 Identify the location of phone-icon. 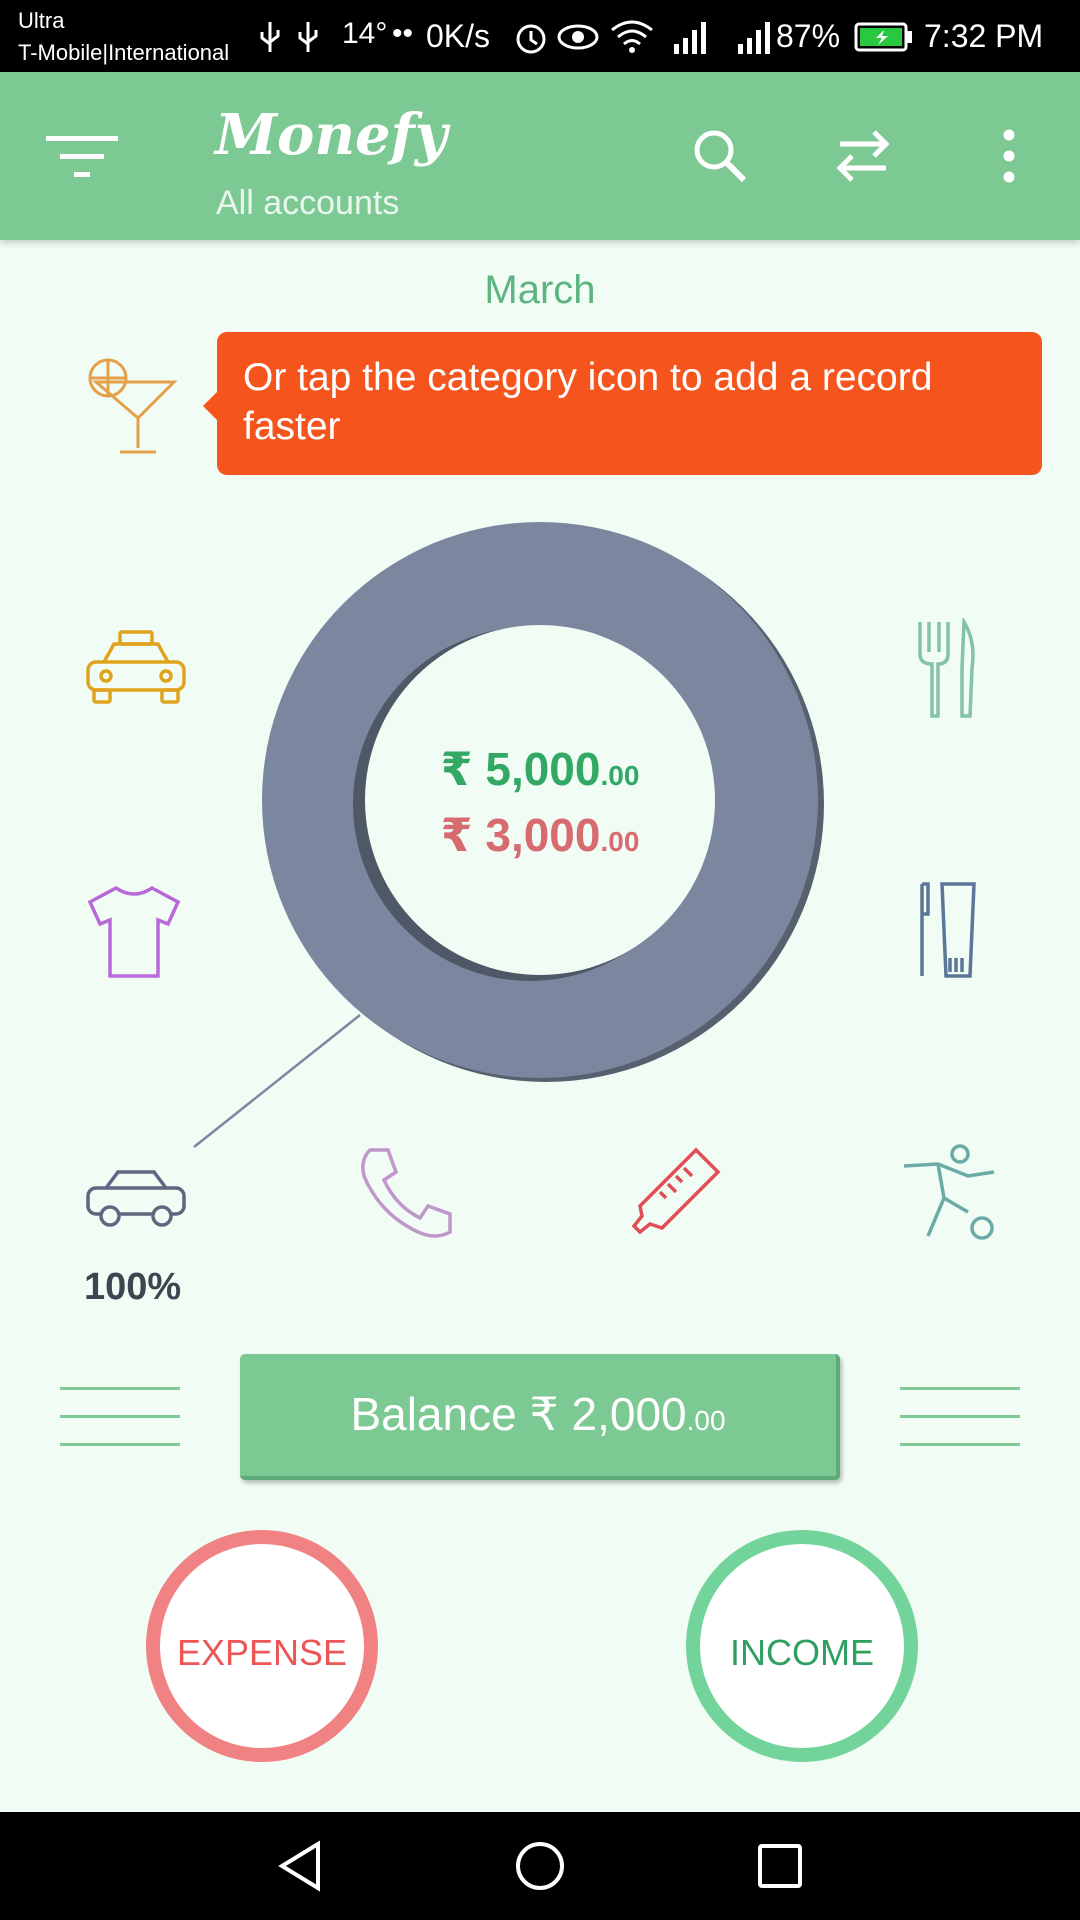
(406, 1194).